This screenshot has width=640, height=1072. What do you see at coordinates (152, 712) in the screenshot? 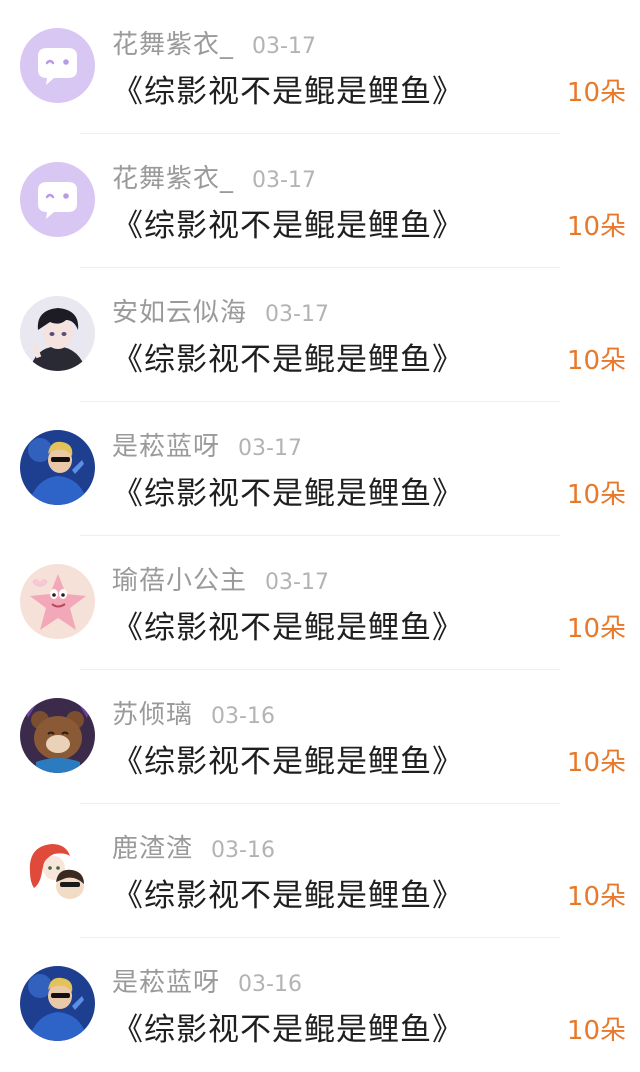
I see `username: 苏倾璃` at bounding box center [152, 712].